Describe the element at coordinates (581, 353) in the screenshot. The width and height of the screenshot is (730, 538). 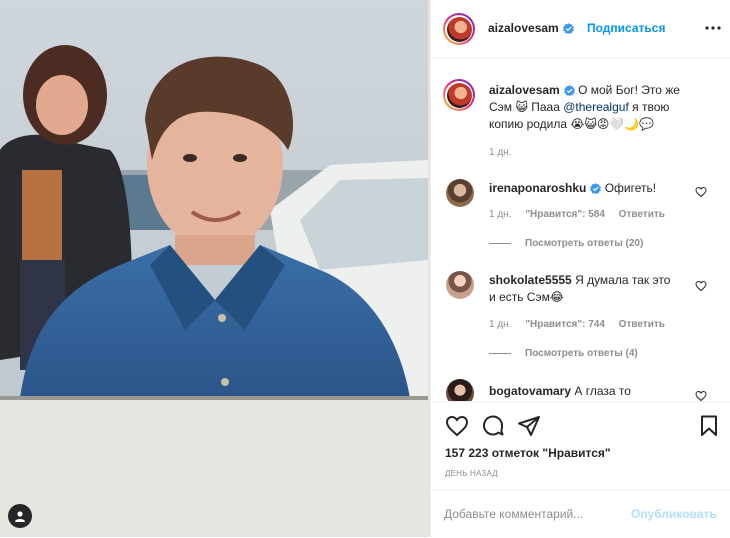
I see `view-replies-label: Посмотреть ответы (4)` at that location.